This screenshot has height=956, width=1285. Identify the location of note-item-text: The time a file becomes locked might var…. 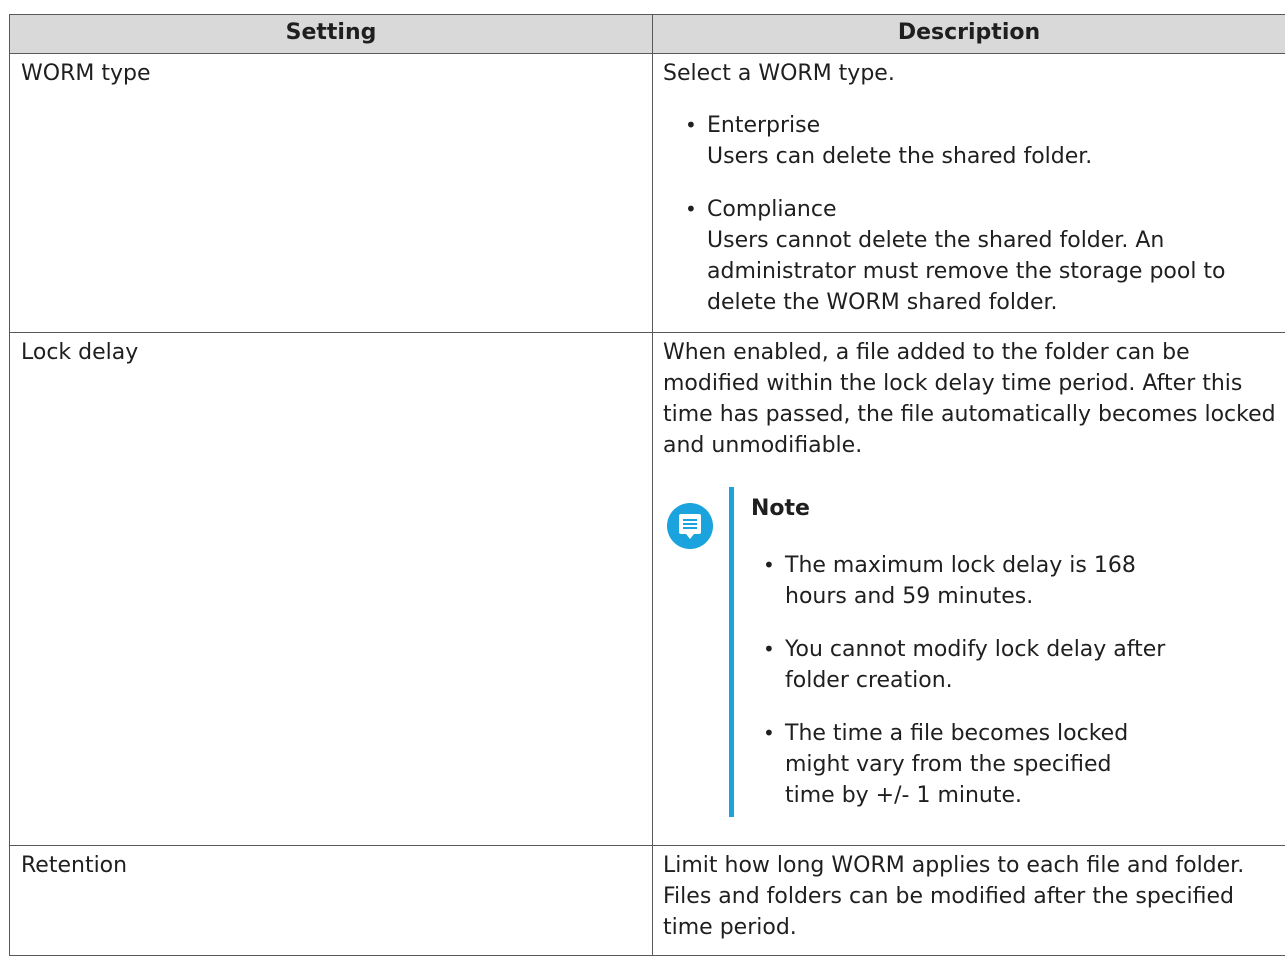
(957, 764).